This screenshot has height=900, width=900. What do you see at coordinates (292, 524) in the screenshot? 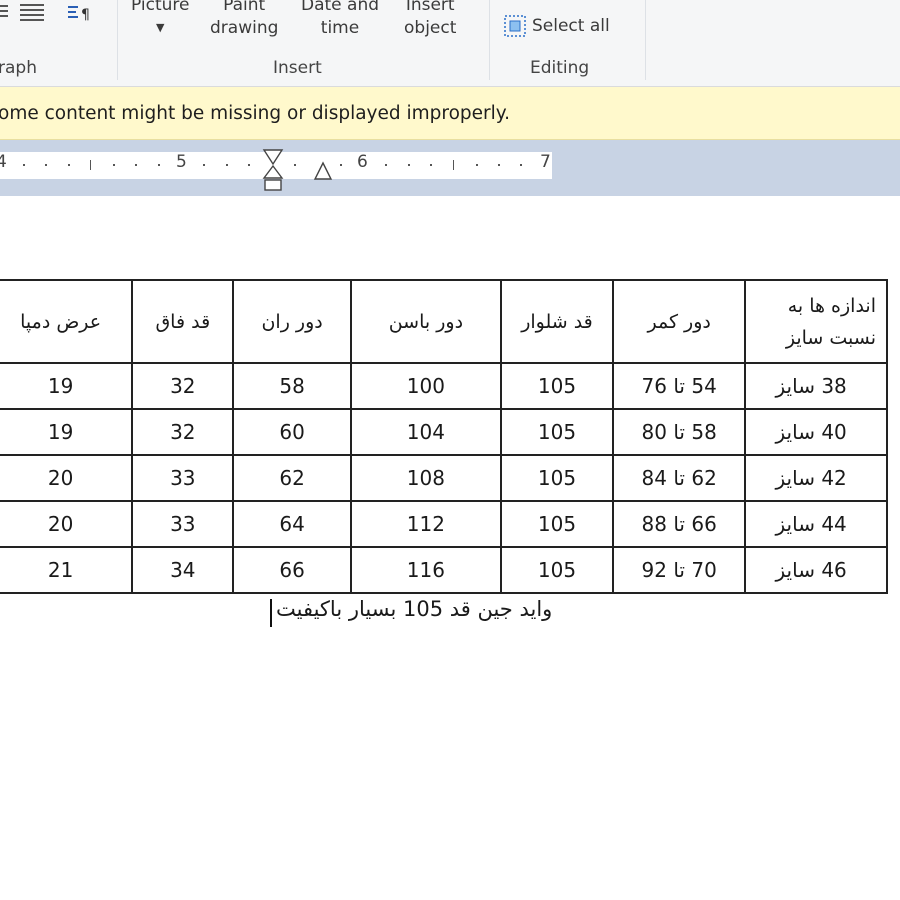
I see `table-cell: 64` at bounding box center [292, 524].